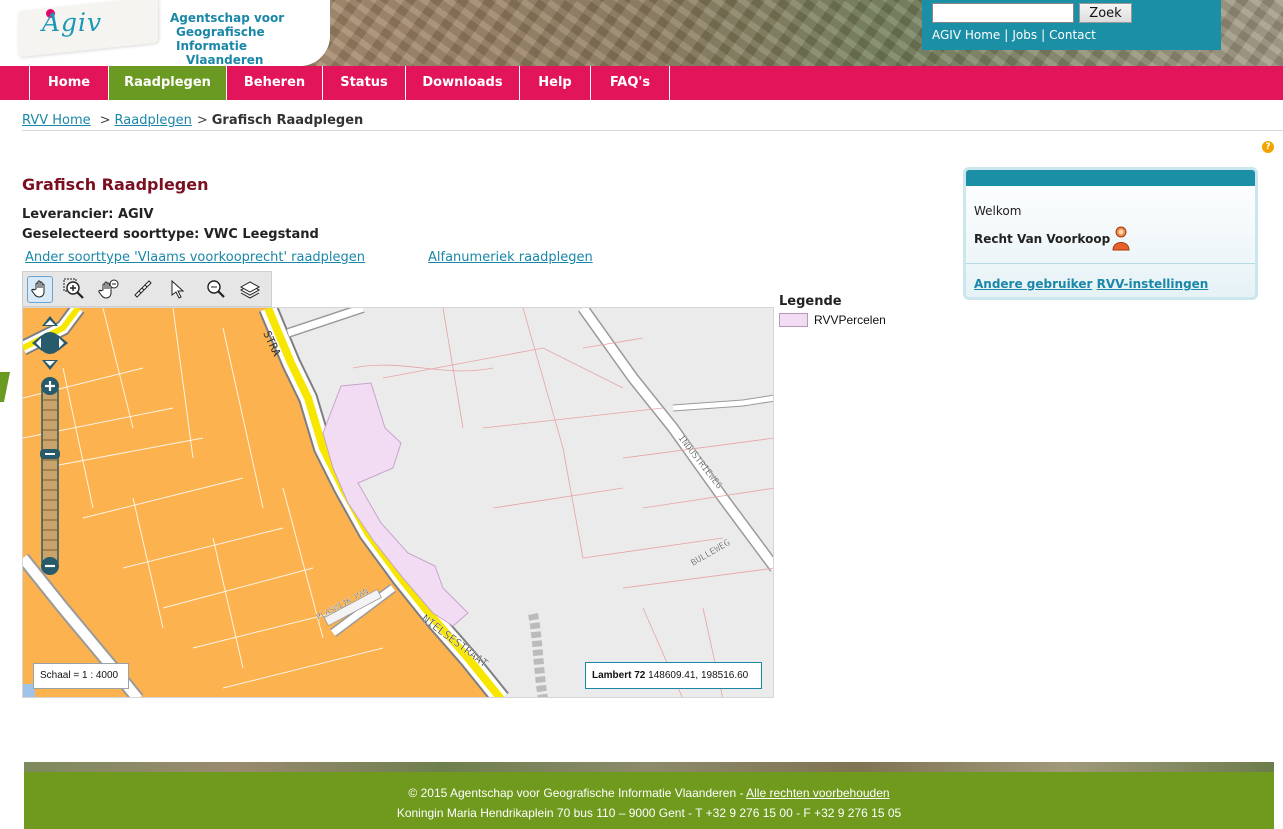 Image resolution: width=1283 pixels, height=829 pixels. I want to click on breadcrumb-current: Grafisch Raadplegen, so click(287, 120).